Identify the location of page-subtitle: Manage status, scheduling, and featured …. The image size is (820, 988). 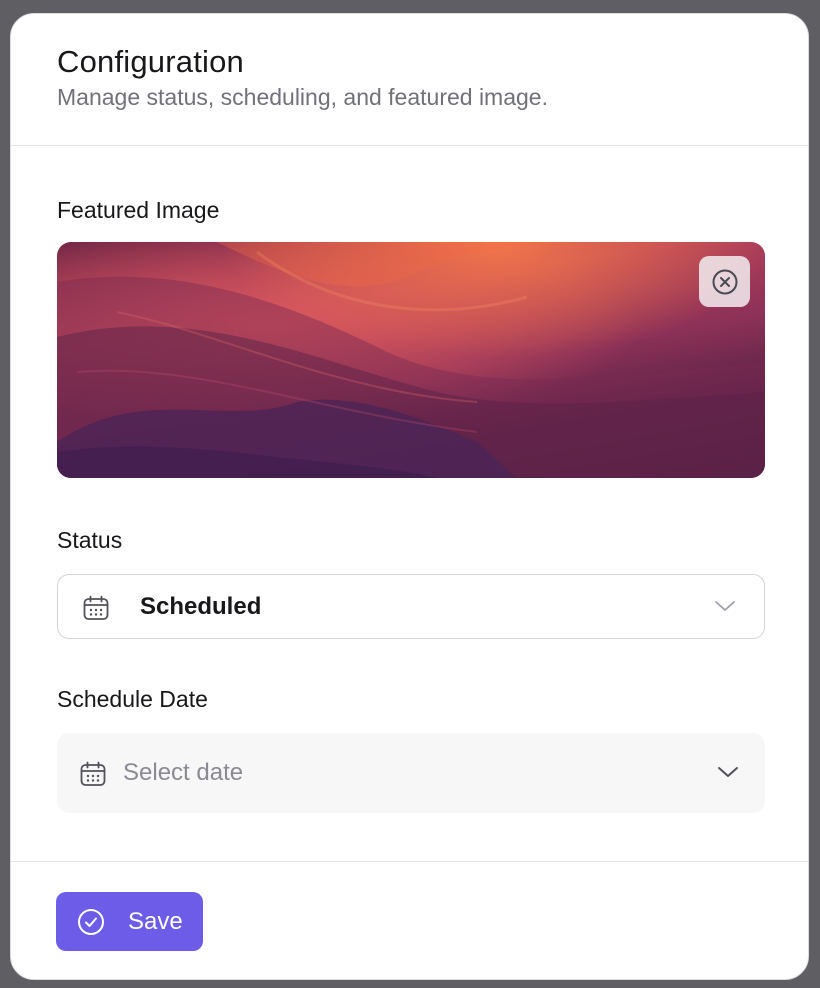
(302, 97).